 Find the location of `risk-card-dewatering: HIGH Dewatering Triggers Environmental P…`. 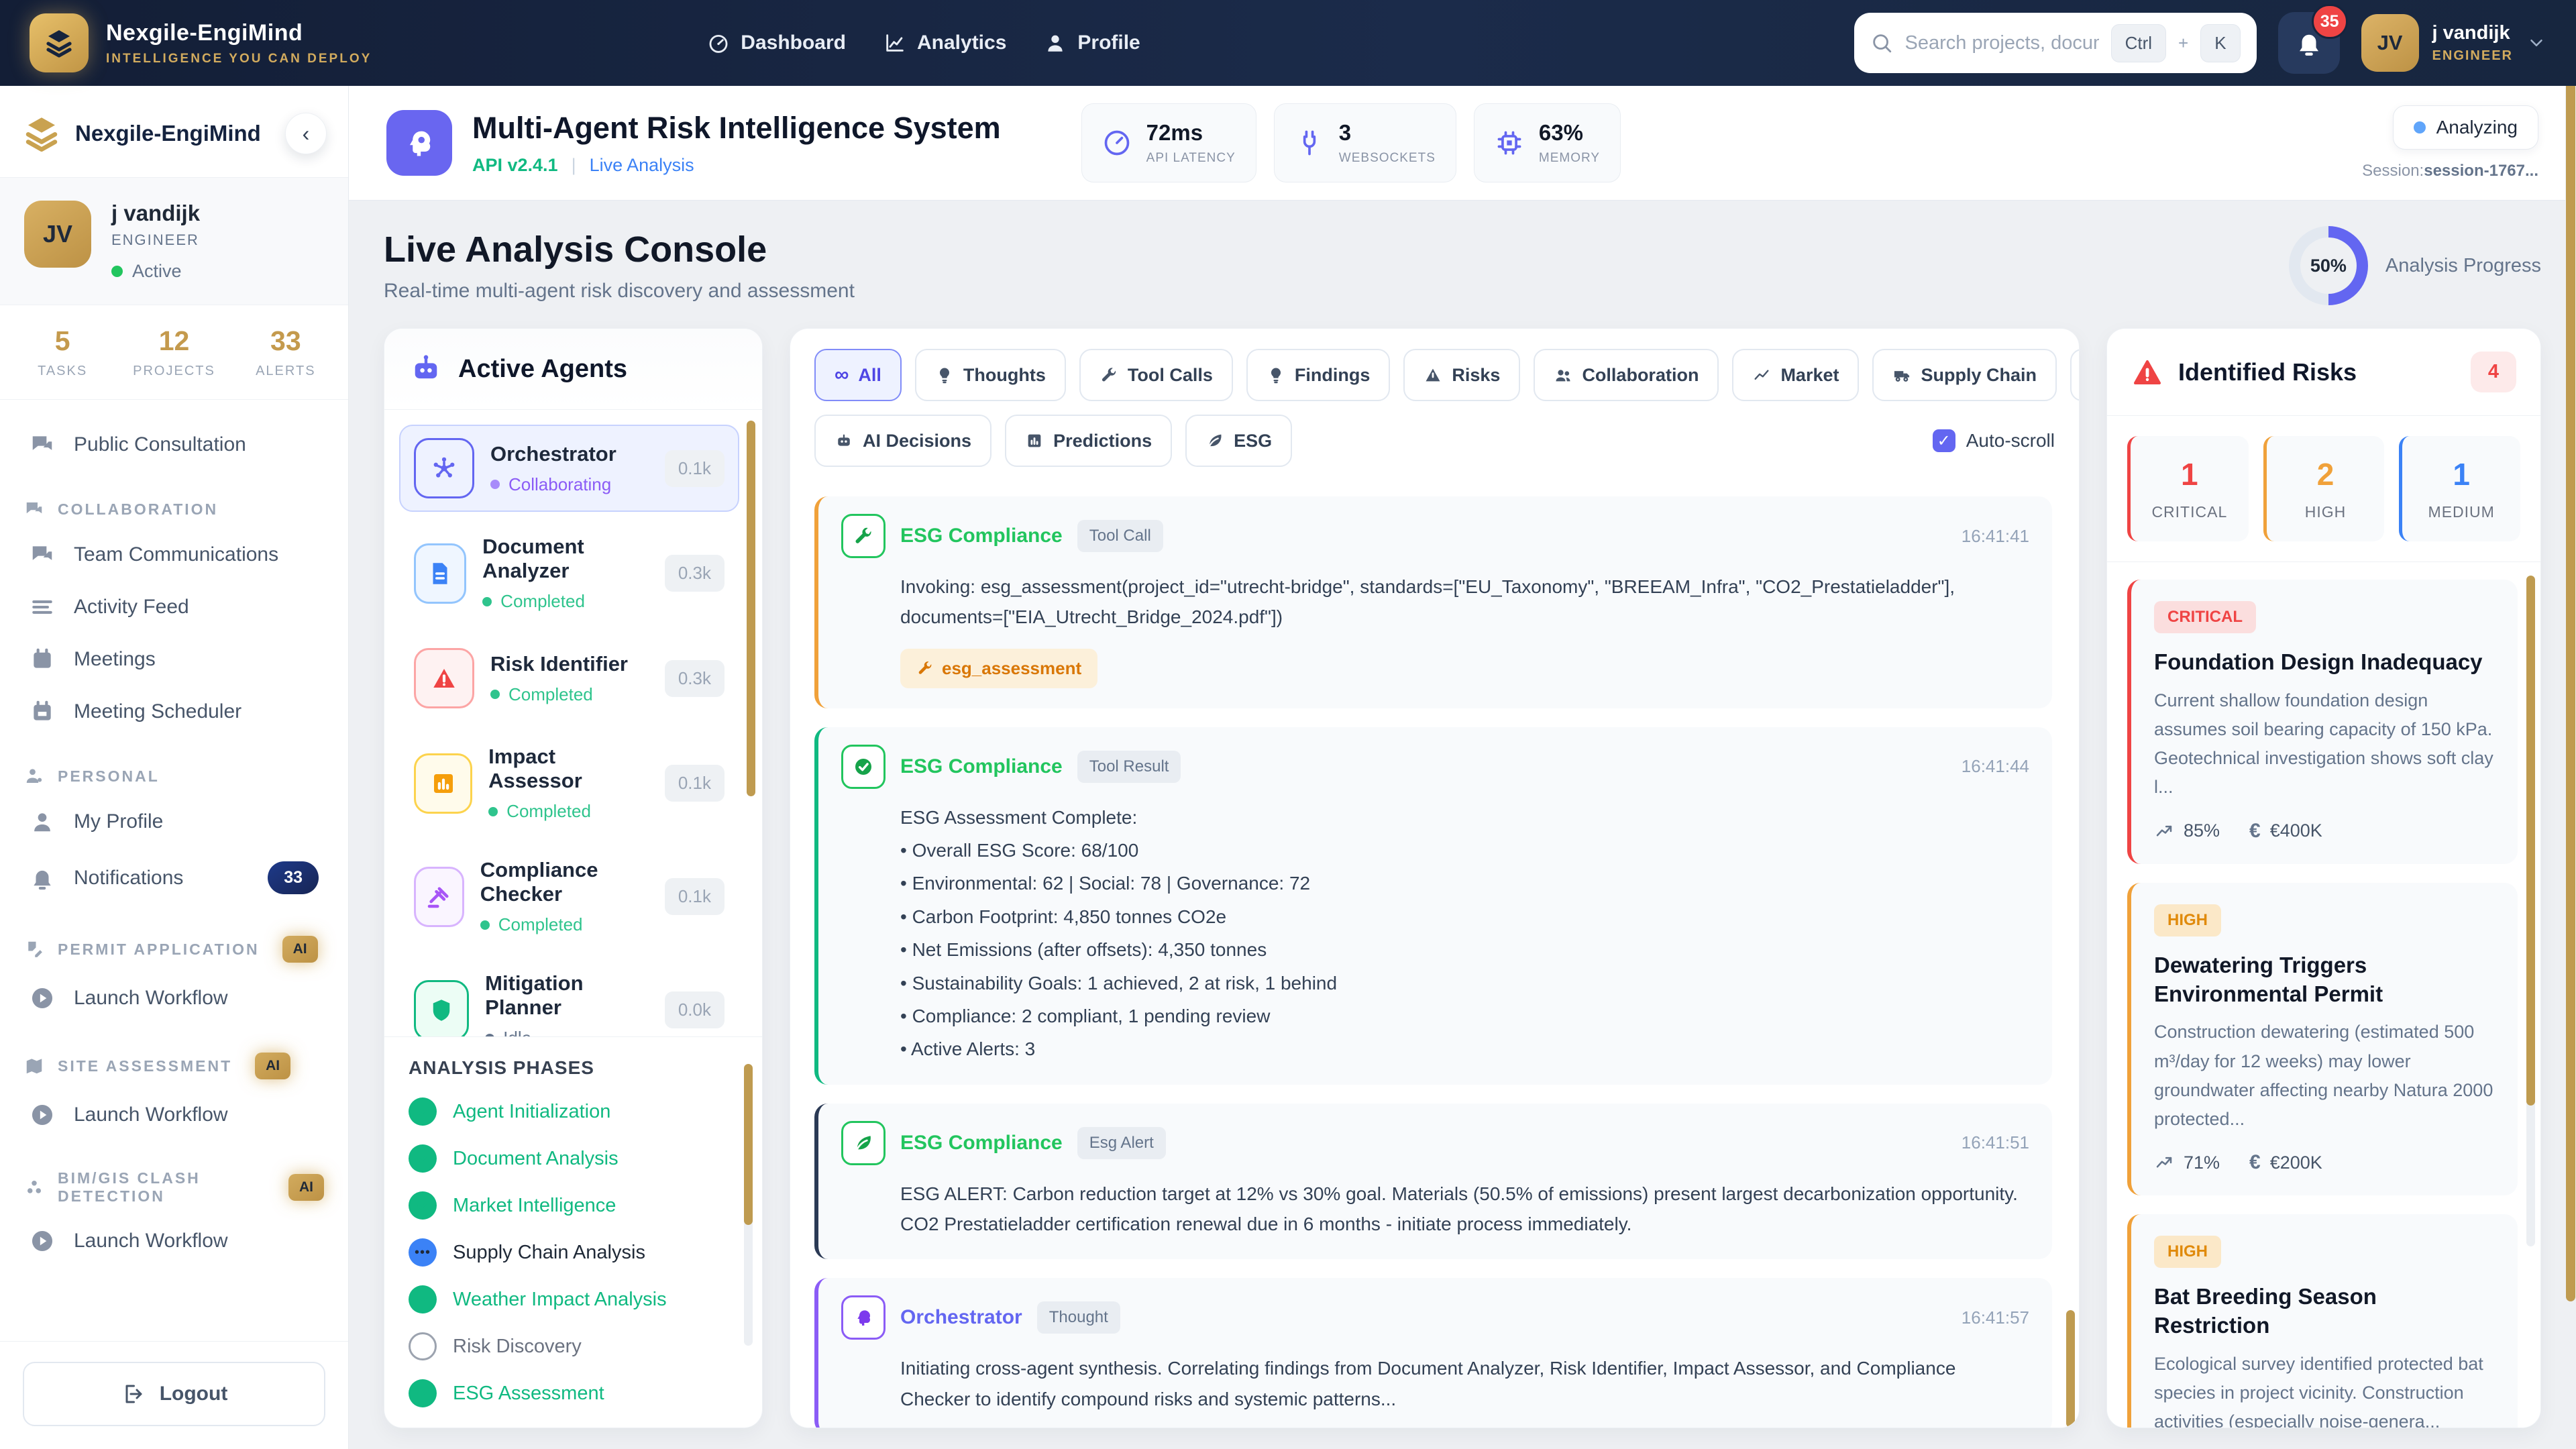

risk-card-dewatering: HIGH Dewatering Triggers Environmental P… is located at coordinates (2322, 1039).